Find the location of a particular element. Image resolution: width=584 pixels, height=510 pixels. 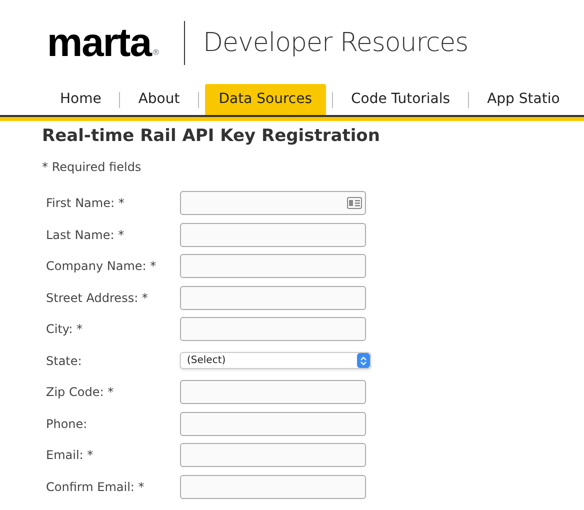

field-label: Street Address: * is located at coordinates (97, 298).